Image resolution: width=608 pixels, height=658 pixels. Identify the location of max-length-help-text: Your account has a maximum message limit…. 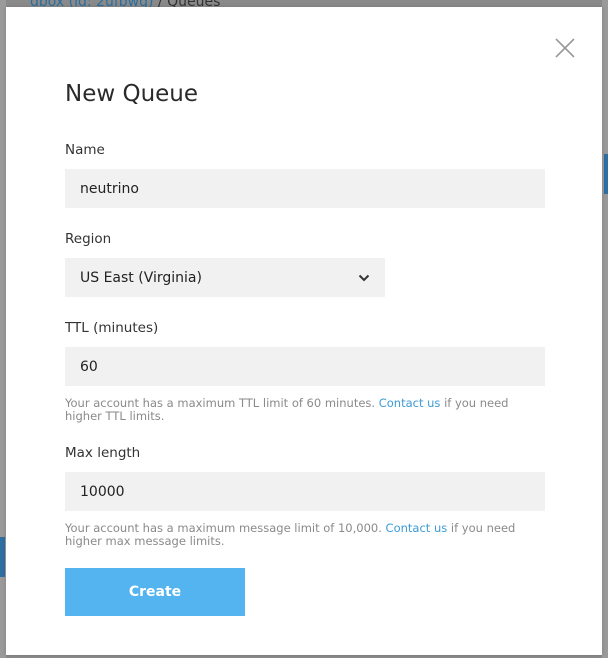
(305, 535).